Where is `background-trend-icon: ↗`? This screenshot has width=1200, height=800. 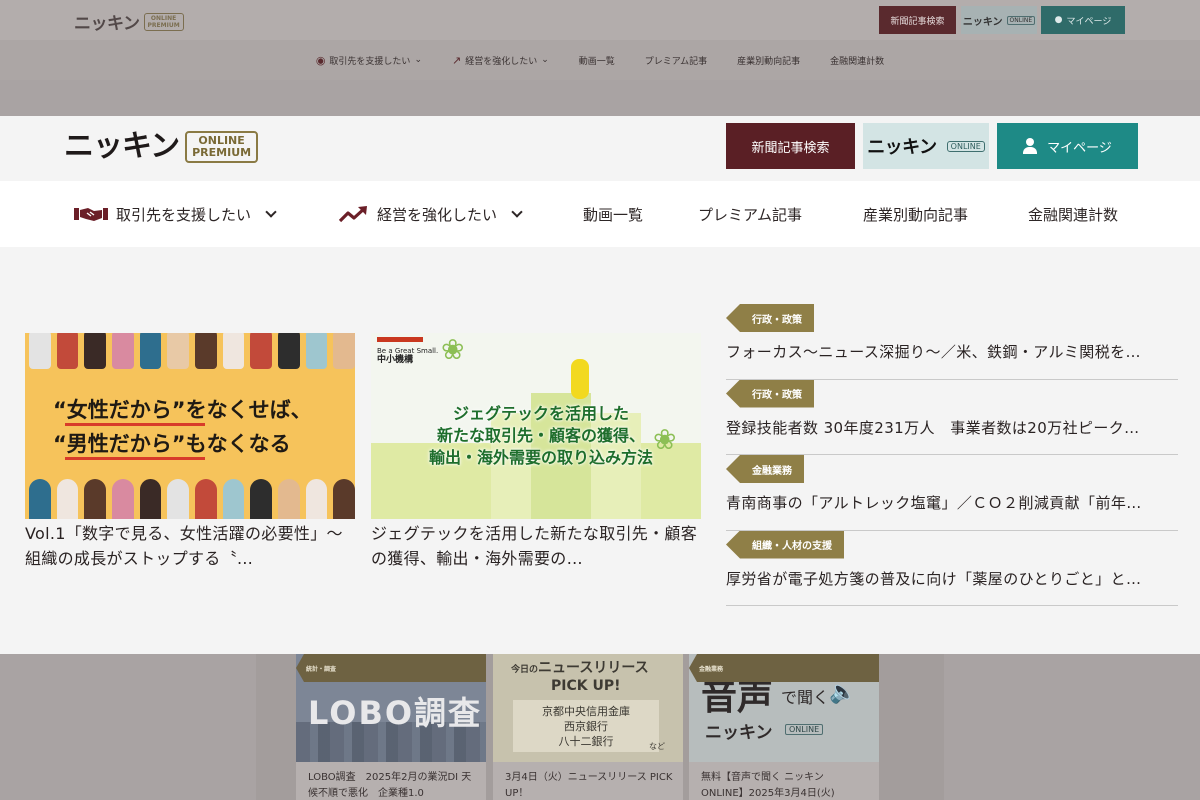 background-trend-icon: ↗ is located at coordinates (456, 60).